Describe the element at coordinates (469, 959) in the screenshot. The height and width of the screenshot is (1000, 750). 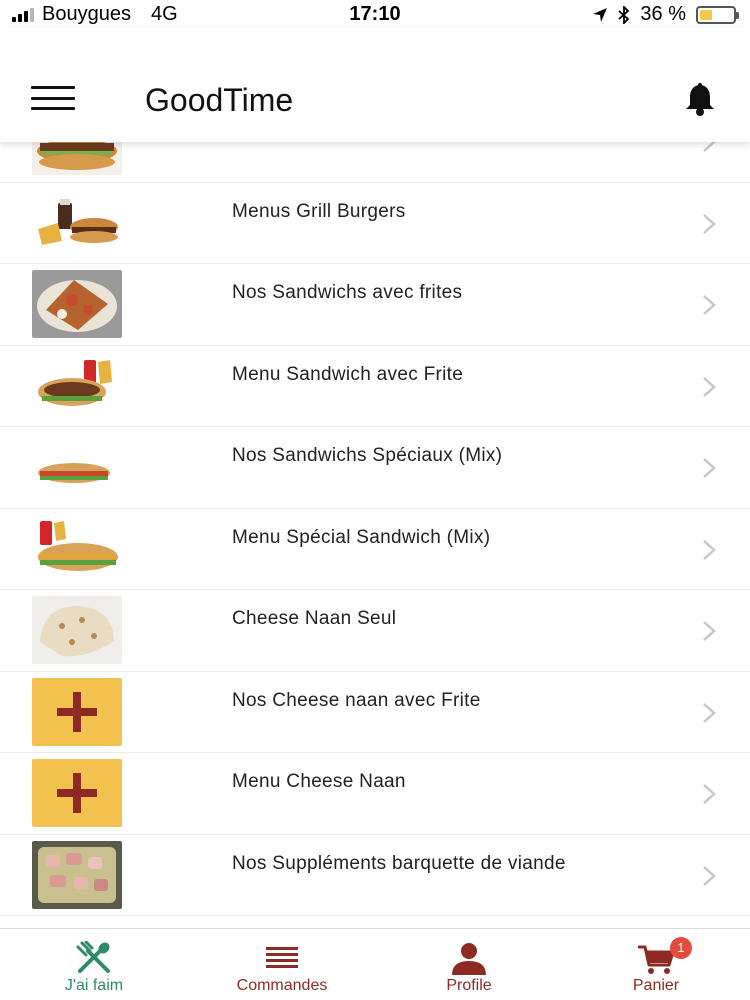
I see `user-icon` at that location.